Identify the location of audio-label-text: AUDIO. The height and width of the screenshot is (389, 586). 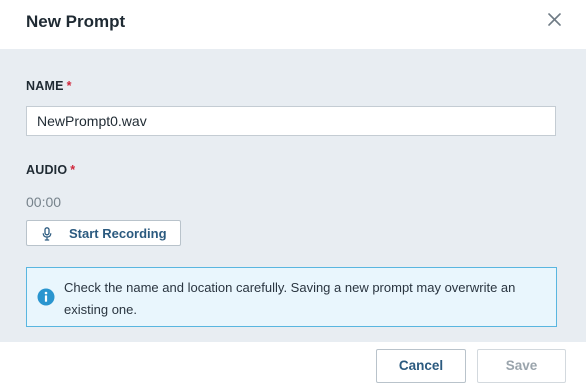
(47, 170).